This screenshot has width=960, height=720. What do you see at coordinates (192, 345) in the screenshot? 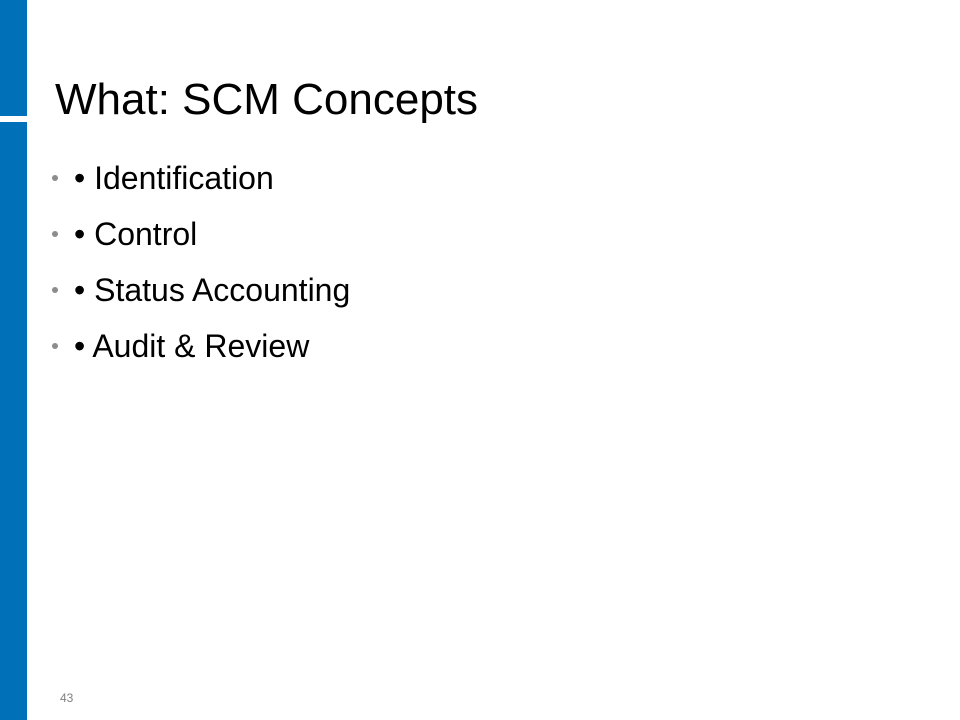
I see `bullet-text: • Audit & Review` at bounding box center [192, 345].